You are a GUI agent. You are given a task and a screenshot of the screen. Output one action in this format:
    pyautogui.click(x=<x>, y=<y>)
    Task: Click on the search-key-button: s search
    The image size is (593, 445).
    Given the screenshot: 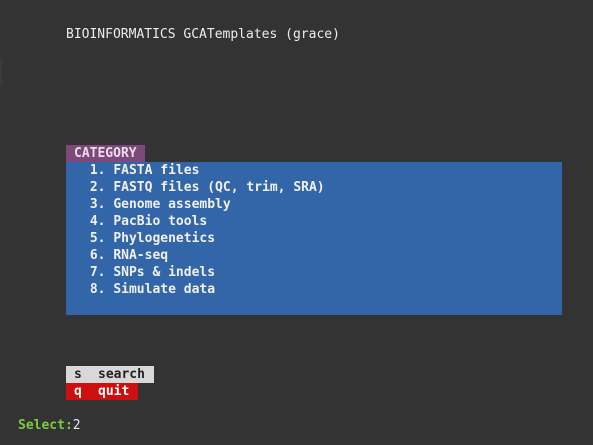 What is the action you would take?
    pyautogui.click(x=110, y=374)
    